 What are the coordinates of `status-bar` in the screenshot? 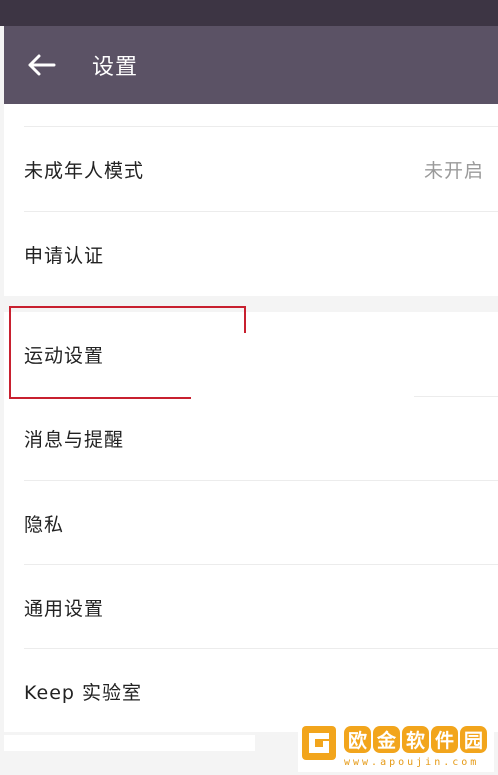 It's located at (249, 13).